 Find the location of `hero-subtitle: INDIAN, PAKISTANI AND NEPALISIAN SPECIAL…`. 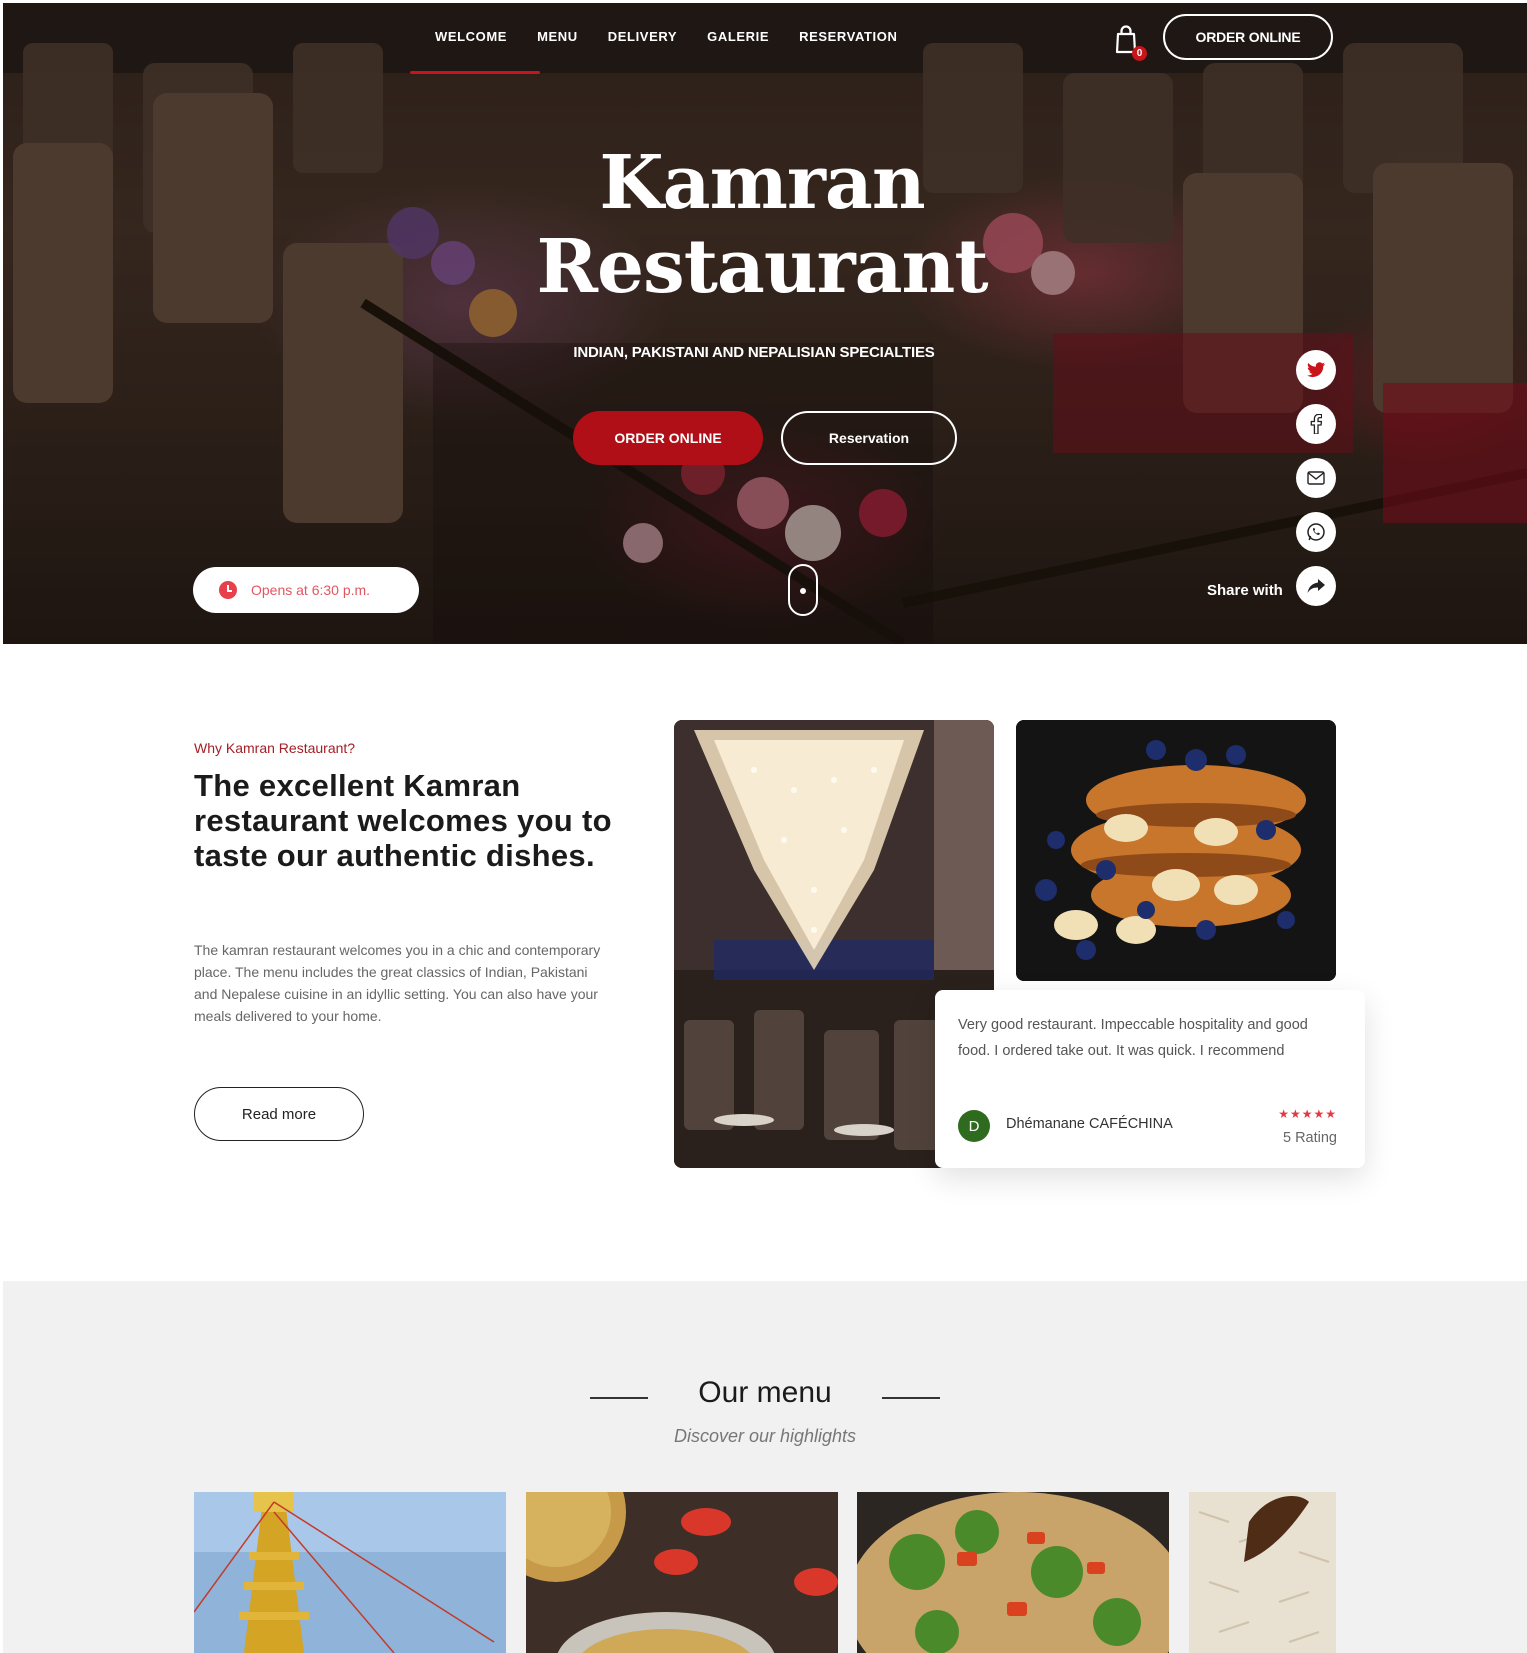

hero-subtitle: INDIAN, PAKISTANI AND NEPALISIAN SPECIAL… is located at coordinates (754, 352).